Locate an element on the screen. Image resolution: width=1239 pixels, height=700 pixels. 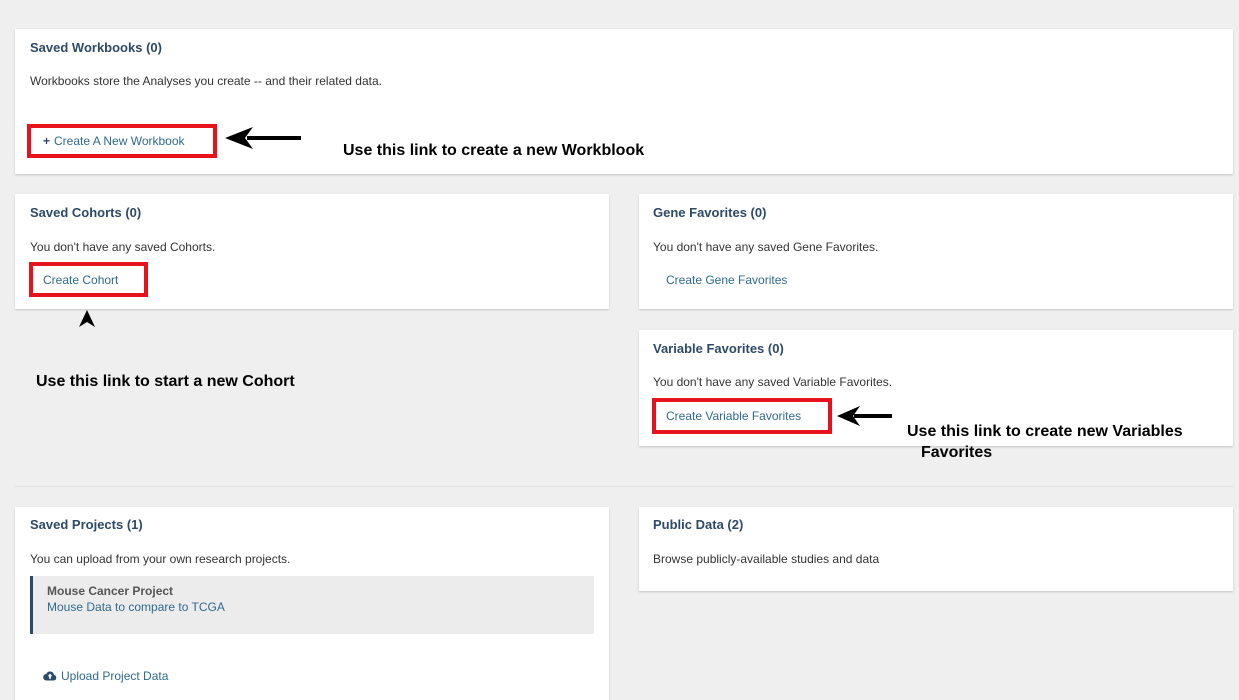
project-subtitle-link: Mouse Data to compare to TCGA is located at coordinates (136, 607).